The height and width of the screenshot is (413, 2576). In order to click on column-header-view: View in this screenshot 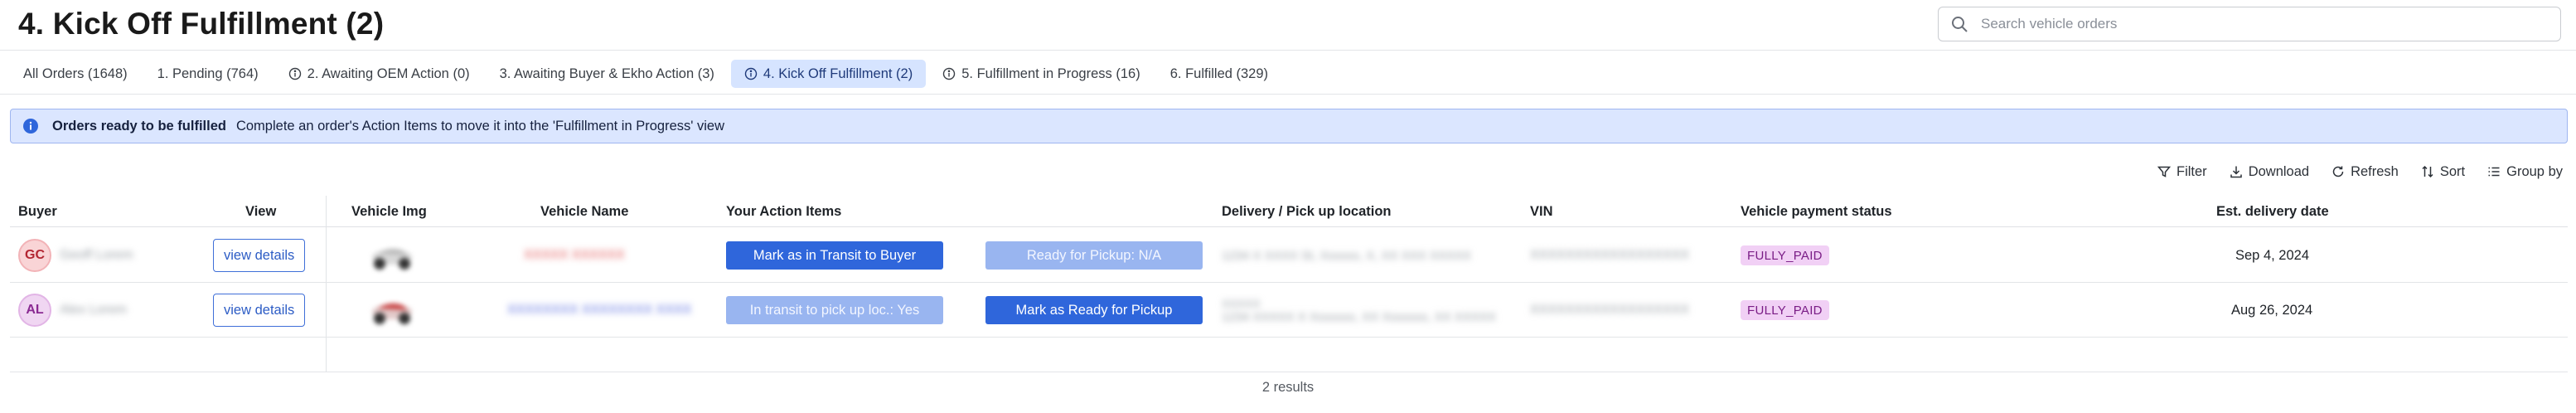, I will do `click(260, 211)`.